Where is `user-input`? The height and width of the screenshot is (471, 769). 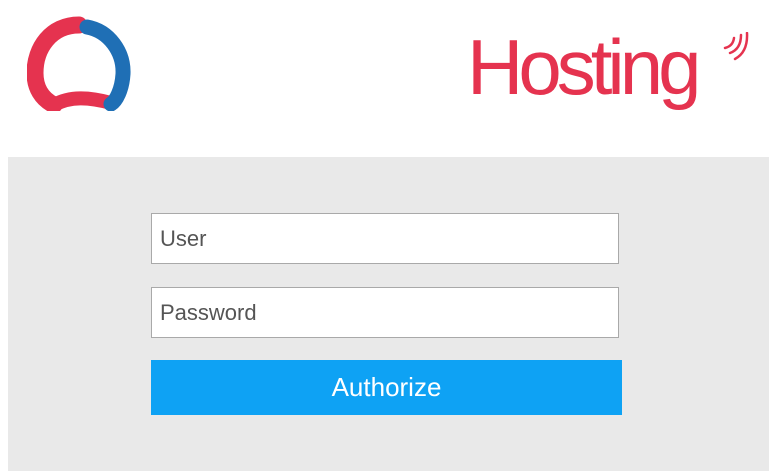 user-input is located at coordinates (385, 238).